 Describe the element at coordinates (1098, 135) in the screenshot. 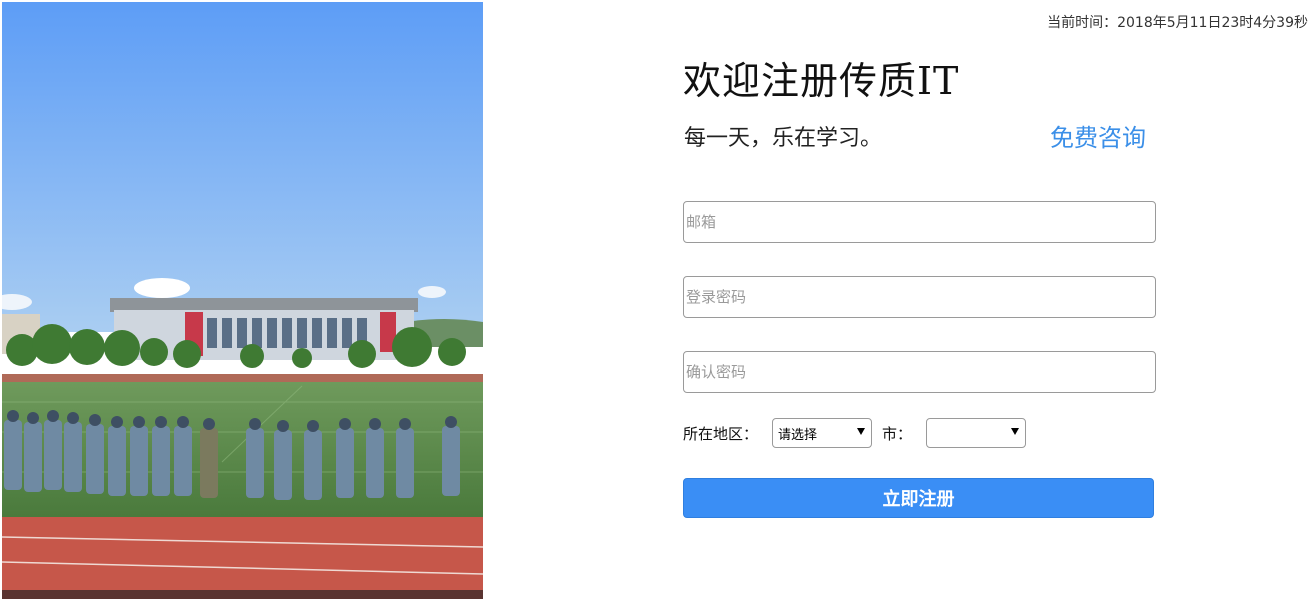

I see `free-consult-link: 免费咨询` at that location.